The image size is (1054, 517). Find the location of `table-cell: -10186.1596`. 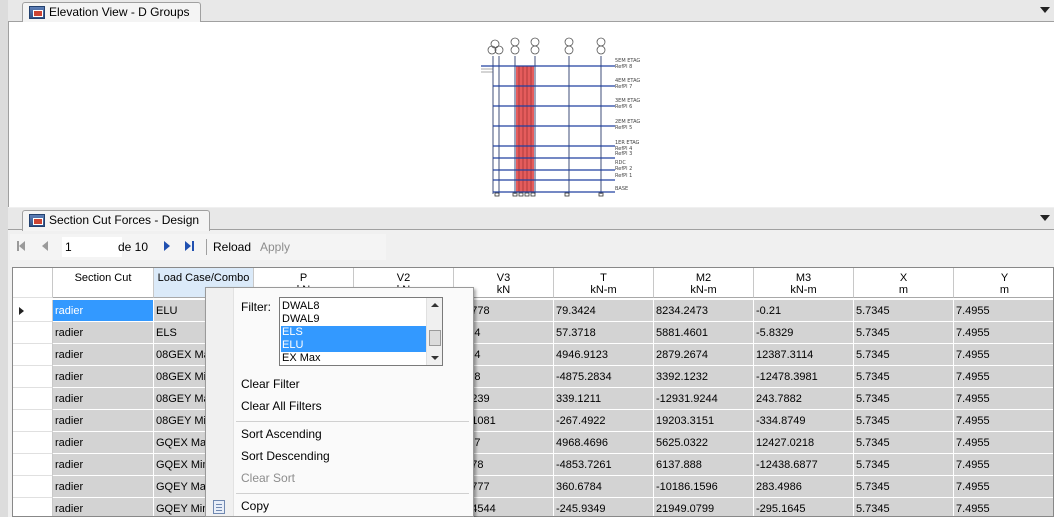

table-cell: -10186.1596 is located at coordinates (704, 487).